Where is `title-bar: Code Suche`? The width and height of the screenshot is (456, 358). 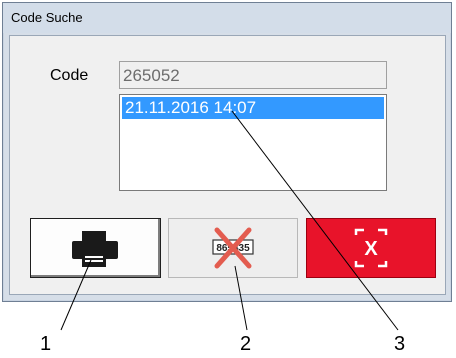
title-bar: Code Suche is located at coordinates (227, 18).